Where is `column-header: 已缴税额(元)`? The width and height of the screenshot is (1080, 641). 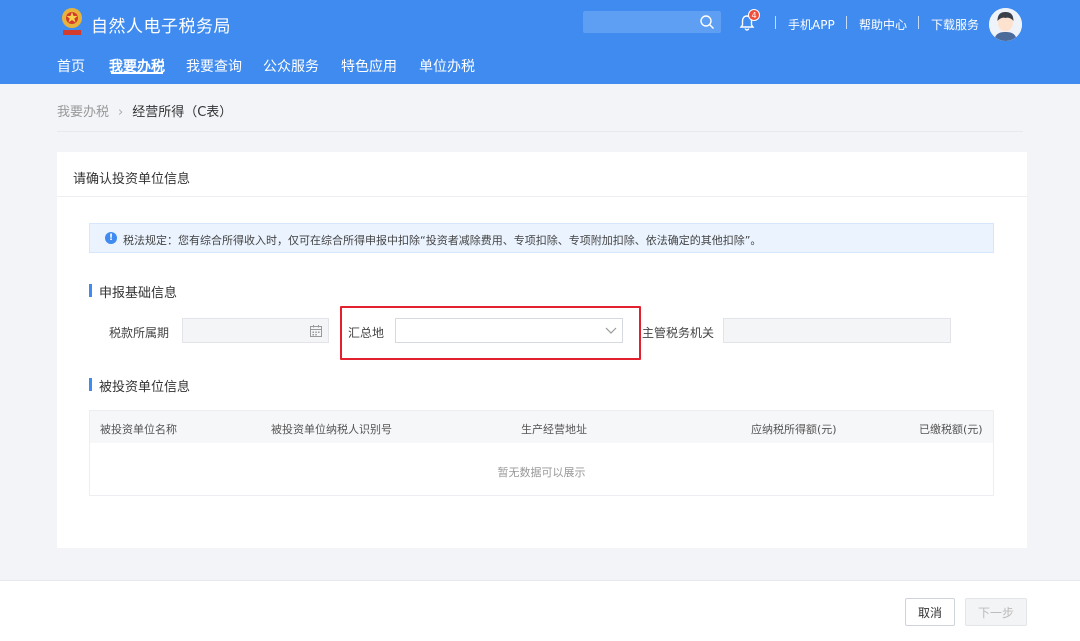
column-header: 已缴税额(元) is located at coordinates (951, 429).